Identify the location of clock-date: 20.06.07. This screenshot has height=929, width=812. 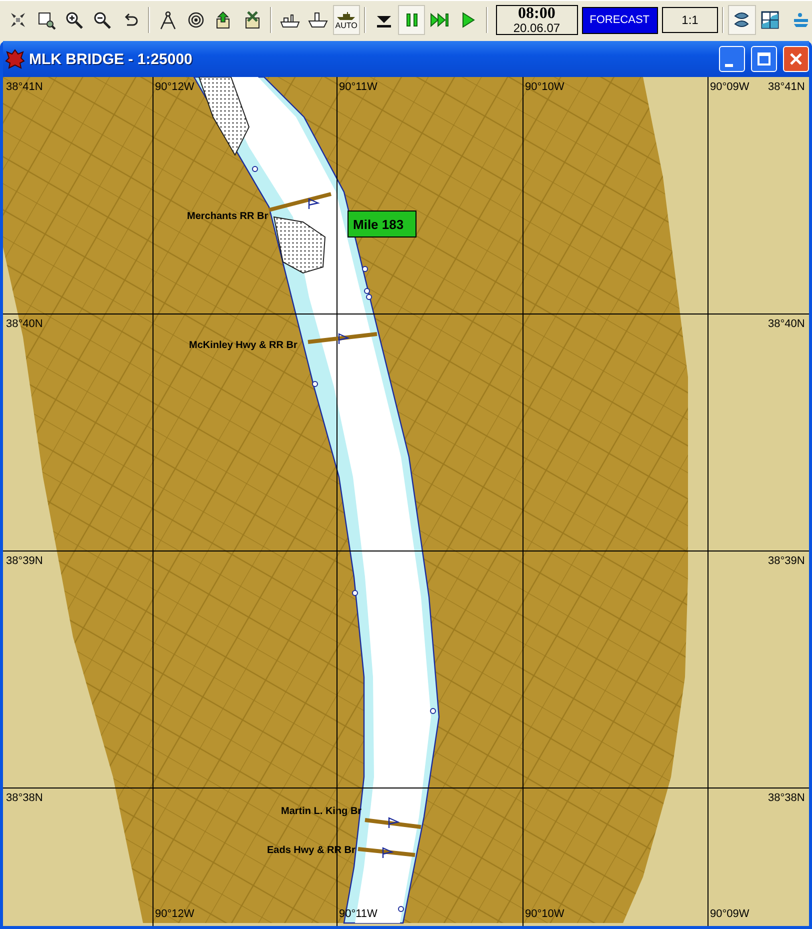
(536, 28).